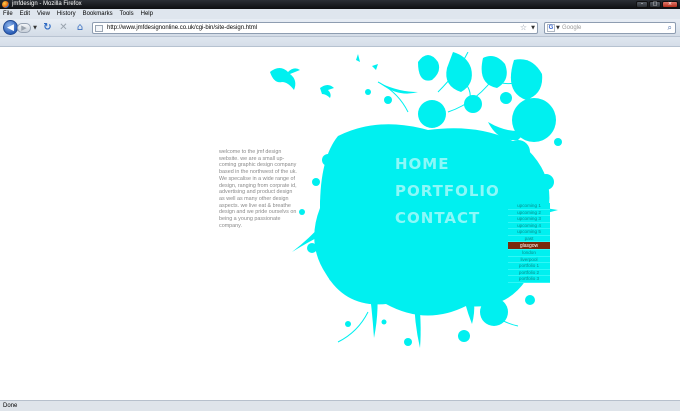 The width and height of the screenshot is (680, 411). Describe the element at coordinates (99, 28) in the screenshot. I see `page-favicon-icon` at that location.